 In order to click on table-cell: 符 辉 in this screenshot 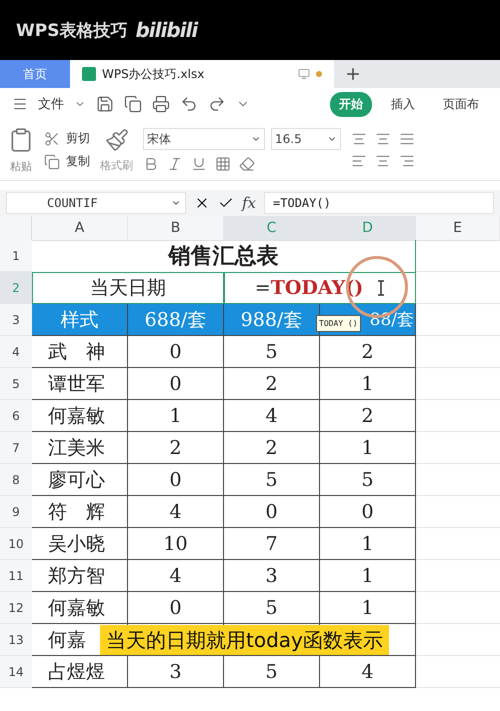, I will do `click(80, 512)`.